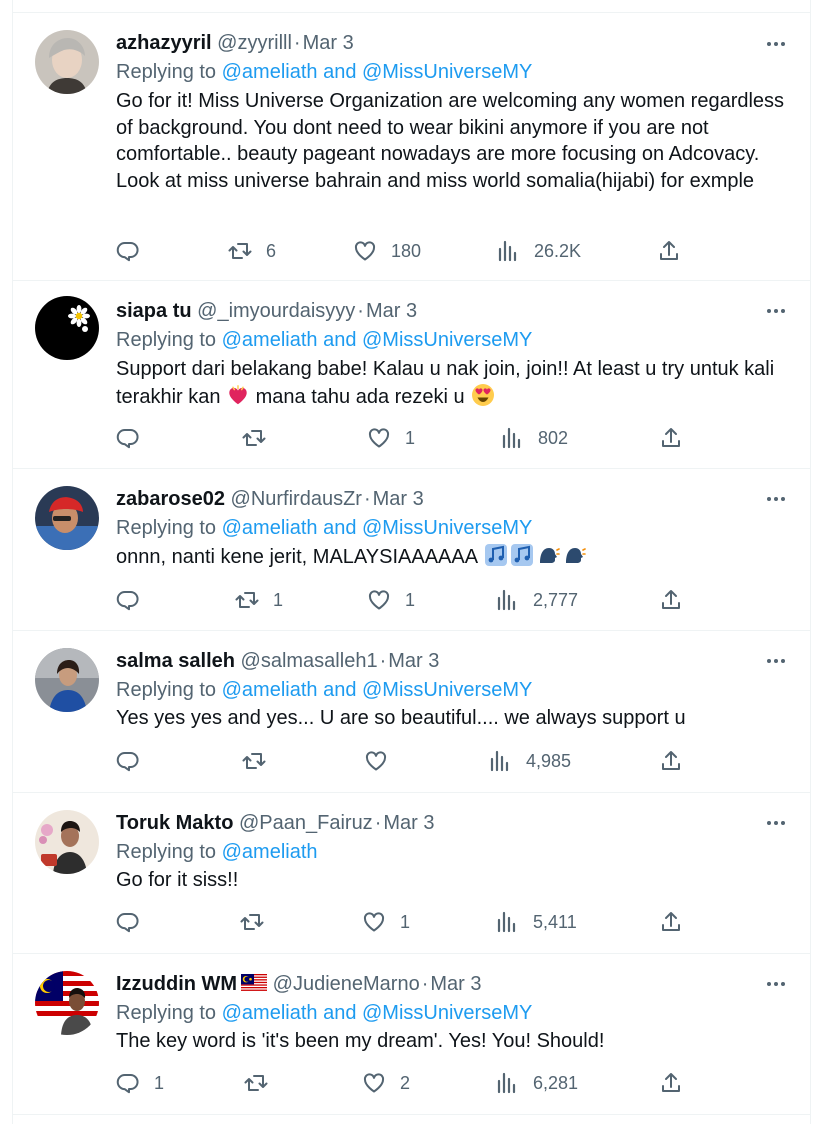 This screenshot has height=1124, width=824. I want to click on replying-to-mentions: @ameliath, so click(270, 852).